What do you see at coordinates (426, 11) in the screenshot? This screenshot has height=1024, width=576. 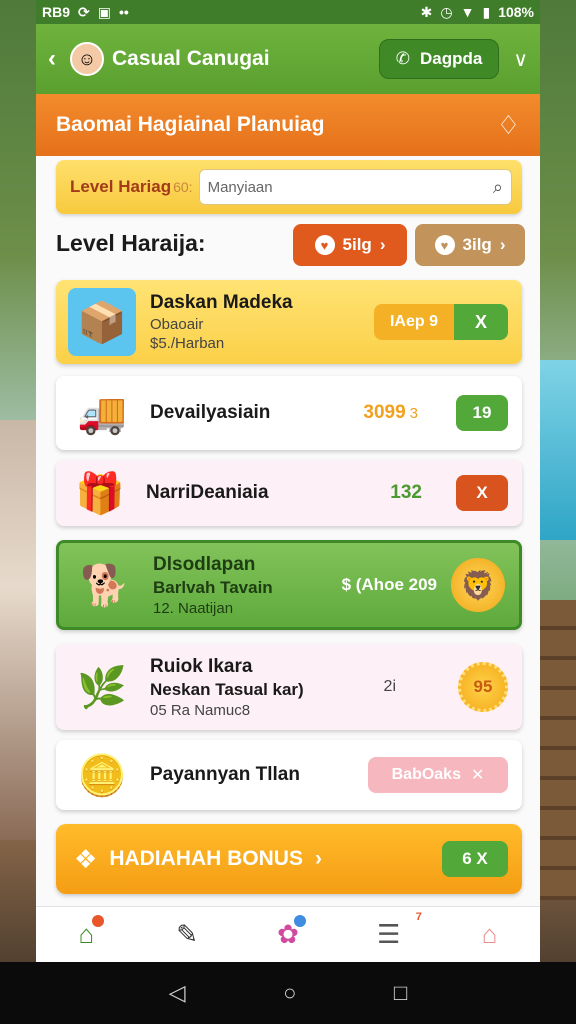 I see `bluetooth-icon: ✱` at bounding box center [426, 11].